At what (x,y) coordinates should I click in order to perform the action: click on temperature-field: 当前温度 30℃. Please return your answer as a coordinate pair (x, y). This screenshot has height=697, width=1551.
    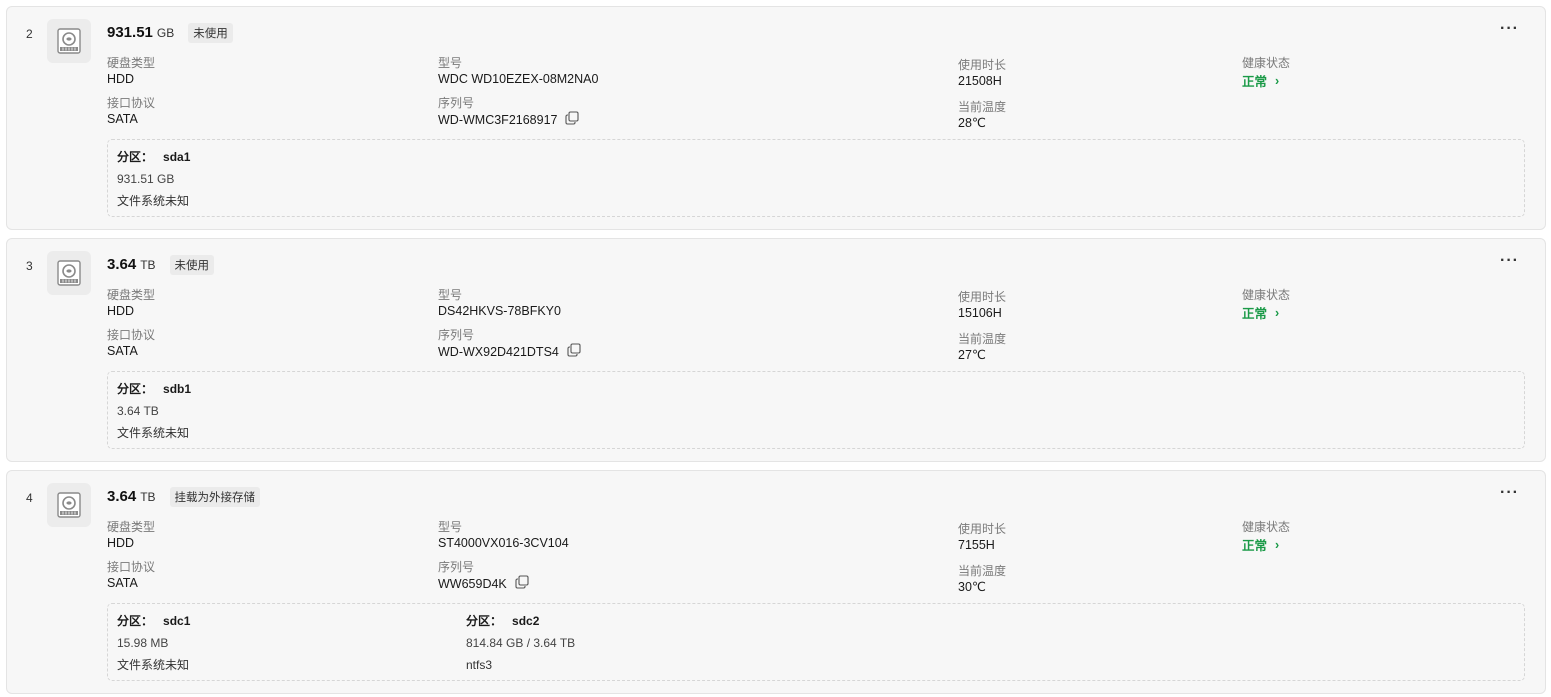
    Looking at the image, I should click on (982, 579).